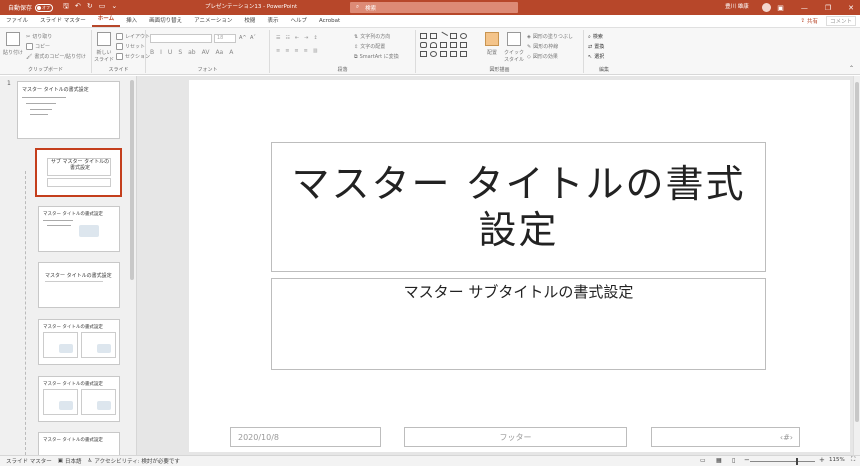 The image size is (860, 466). Describe the element at coordinates (180, 52) in the screenshot. I see `shadow-icon: S` at that location.